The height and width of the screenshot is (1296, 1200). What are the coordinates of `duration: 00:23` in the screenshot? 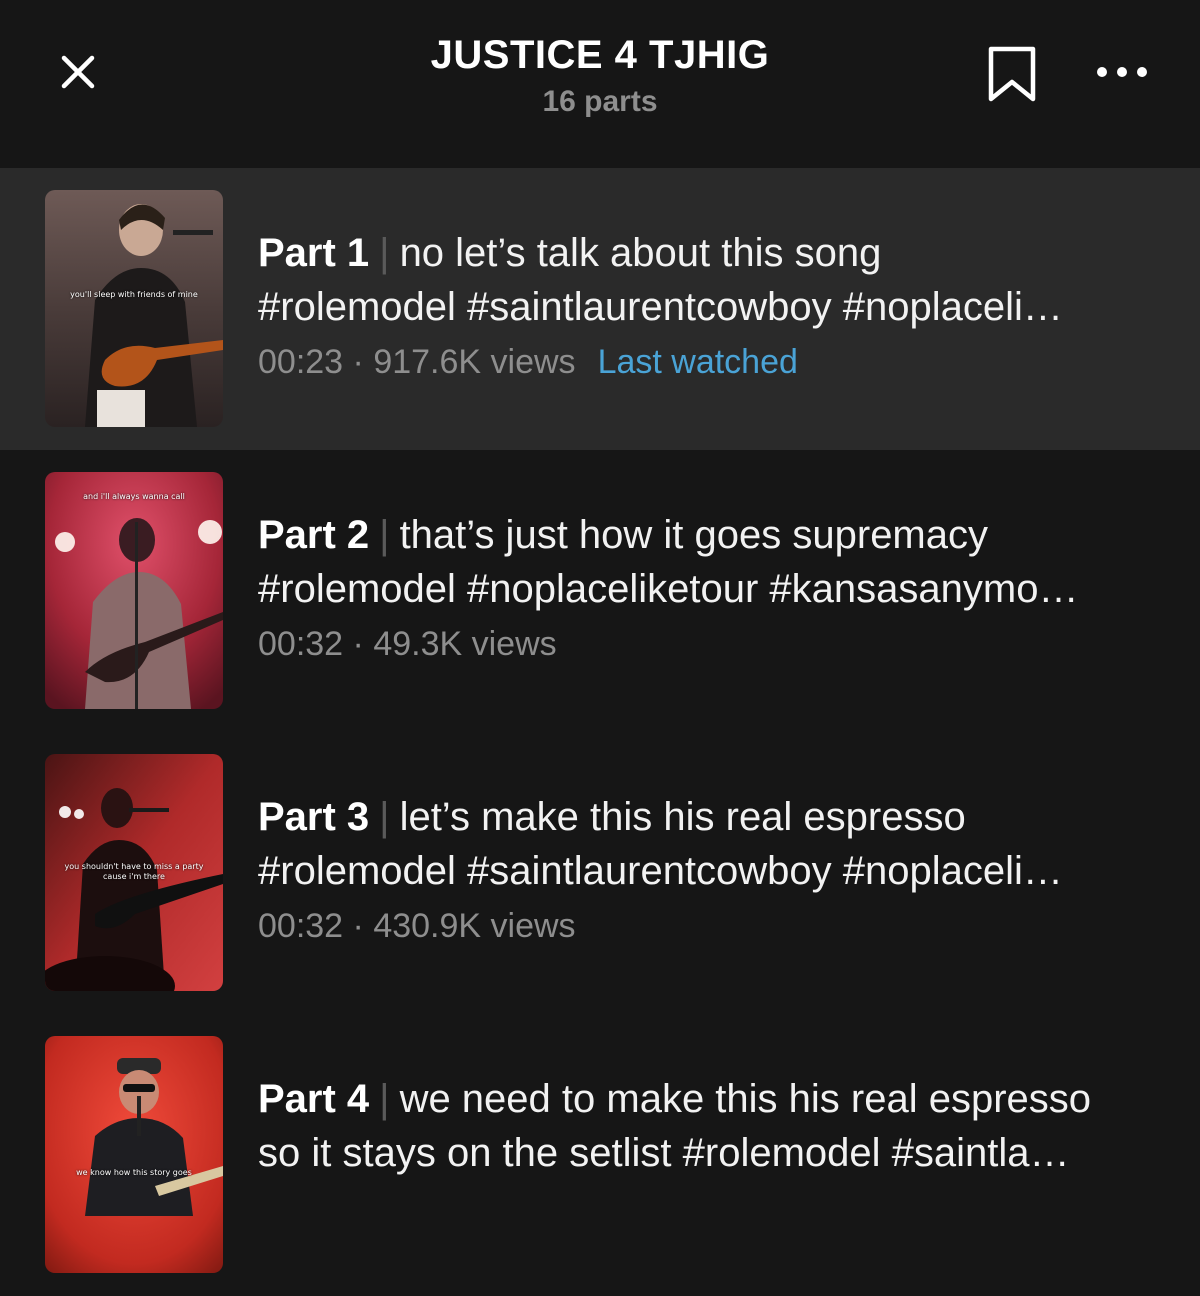 It's located at (301, 362).